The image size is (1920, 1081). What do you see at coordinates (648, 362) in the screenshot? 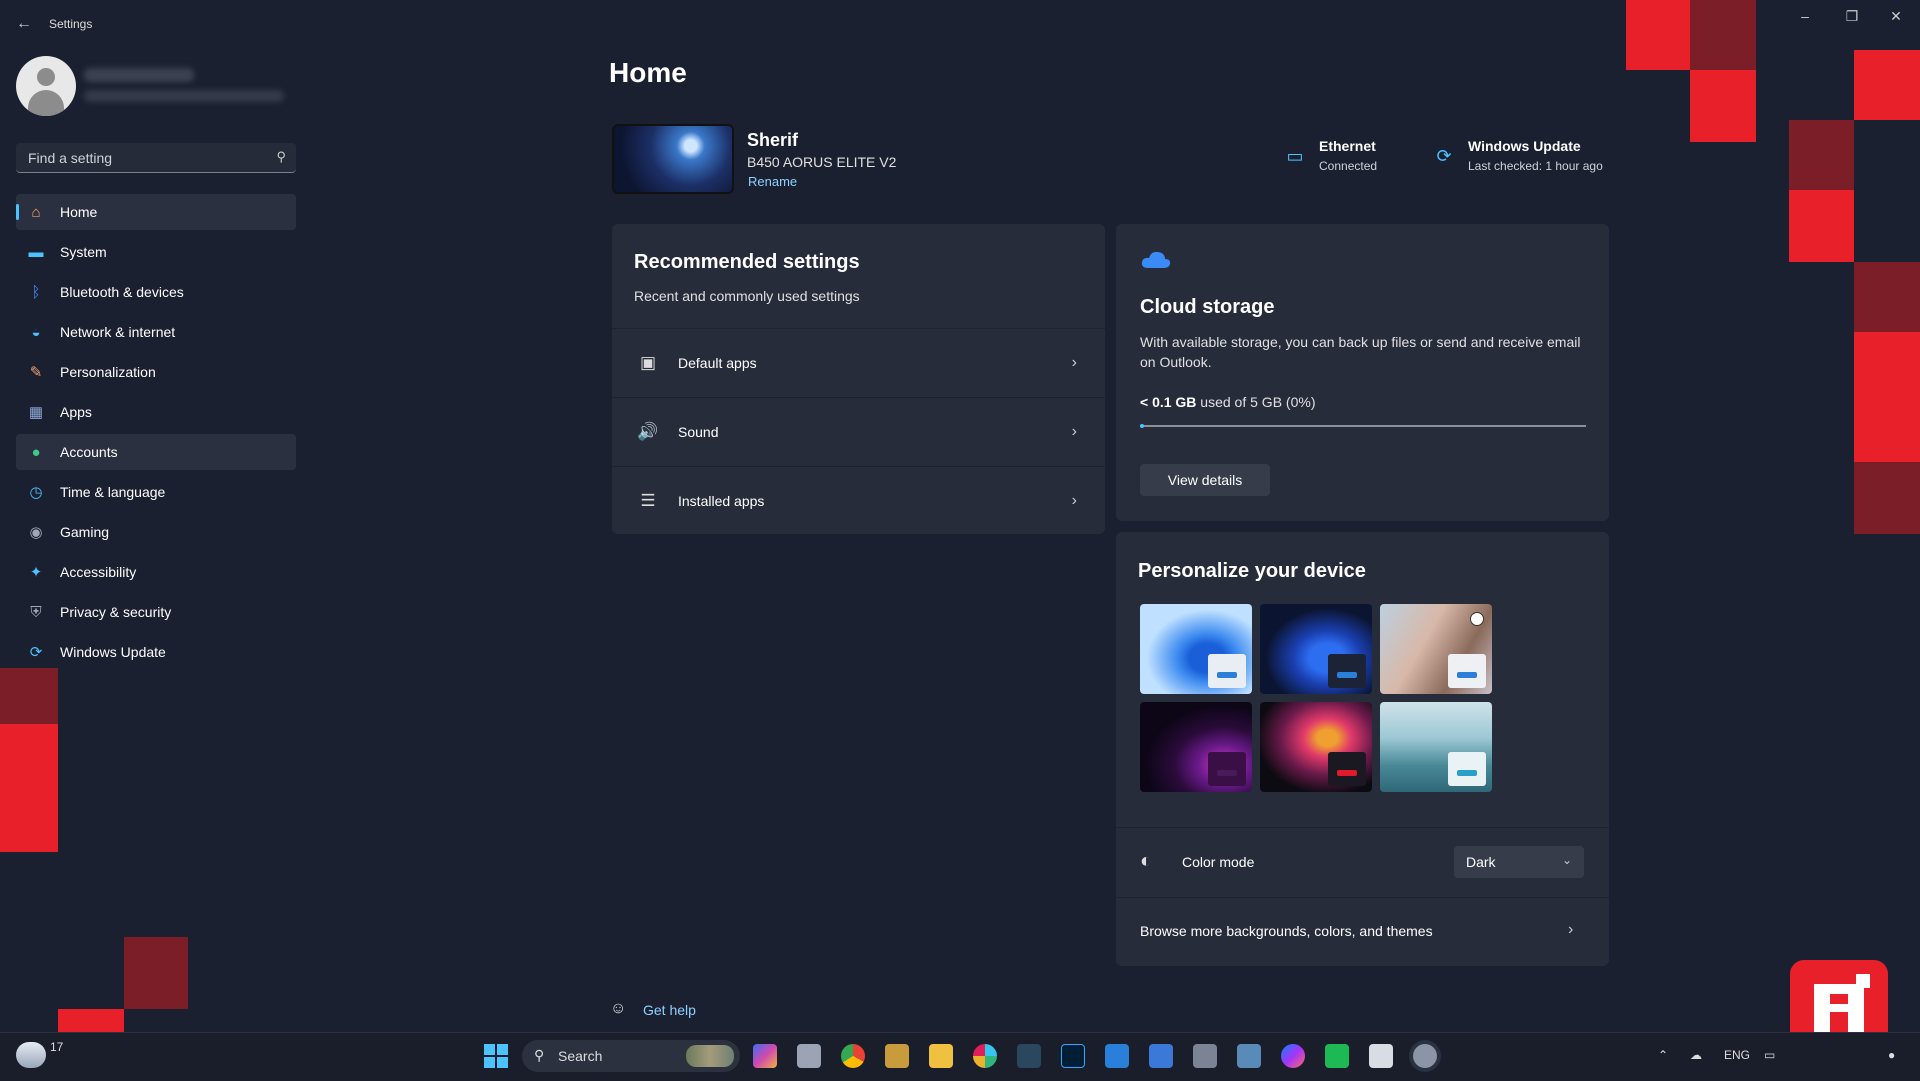
I see `default-apps-icon: ▣` at bounding box center [648, 362].